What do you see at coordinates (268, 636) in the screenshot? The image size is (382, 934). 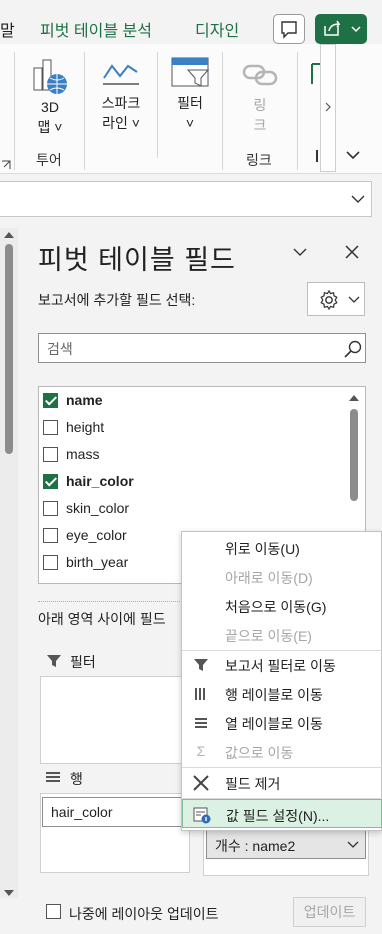 I see `menu-item-label: 끝으로 이동(E)` at bounding box center [268, 636].